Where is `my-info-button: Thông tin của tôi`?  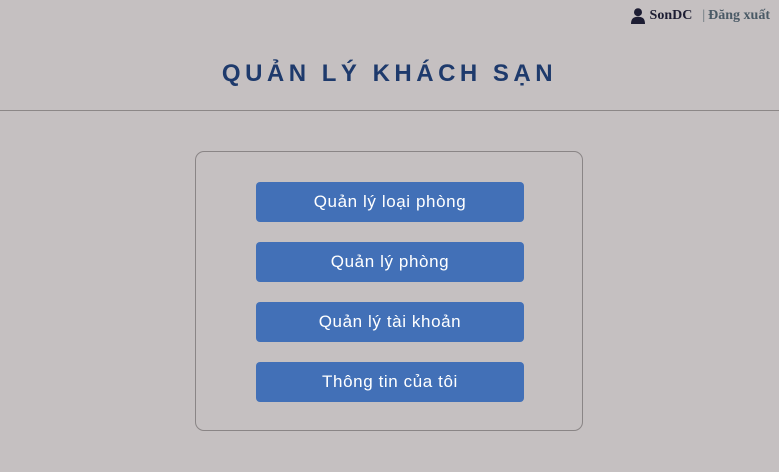
my-info-button: Thông tin của tôi is located at coordinates (390, 382).